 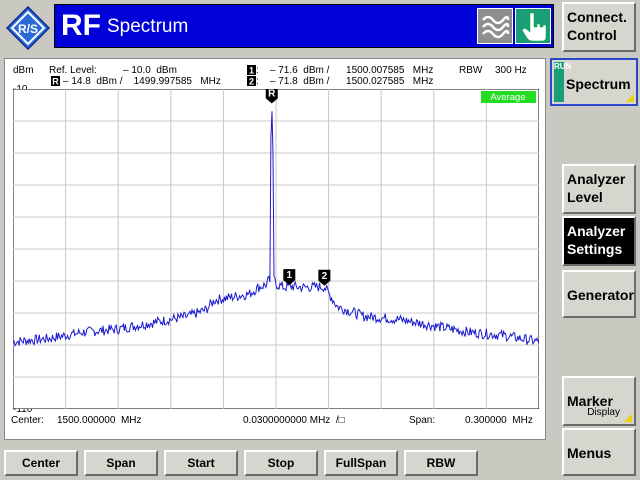 I want to click on wave-icon, so click(x=496, y=27).